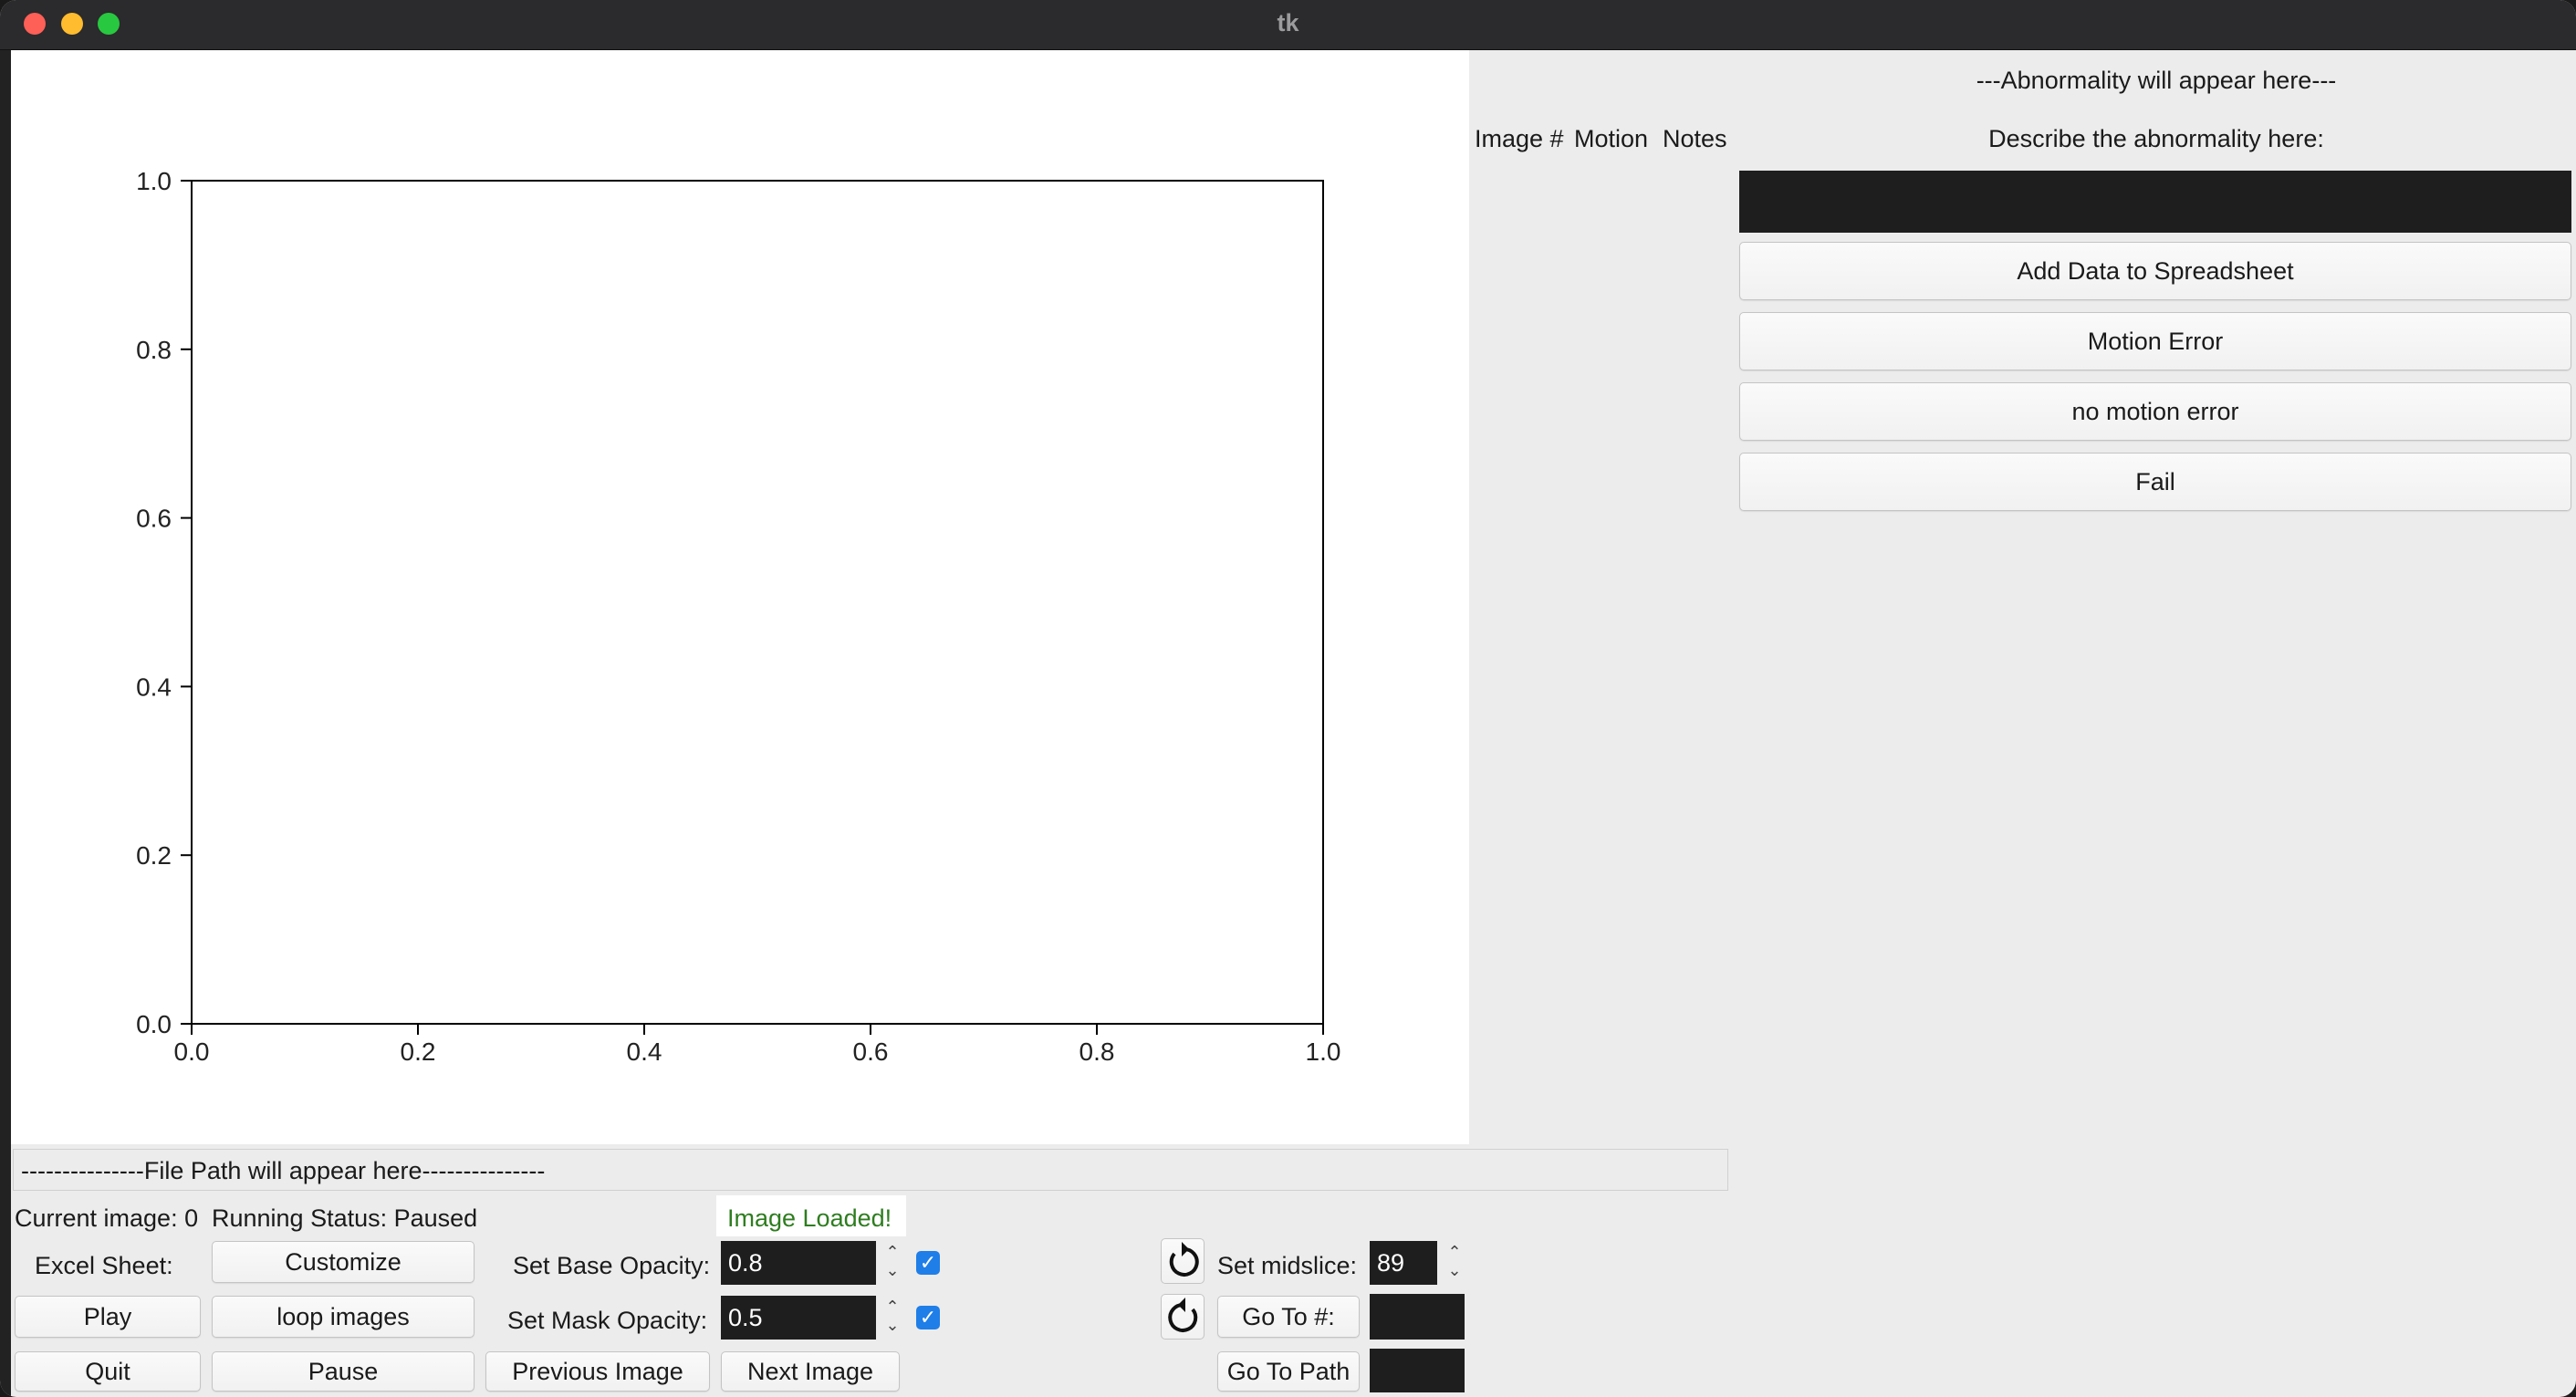  I want to click on base-opacity-spinner: ⌃ ⌄, so click(892, 1261).